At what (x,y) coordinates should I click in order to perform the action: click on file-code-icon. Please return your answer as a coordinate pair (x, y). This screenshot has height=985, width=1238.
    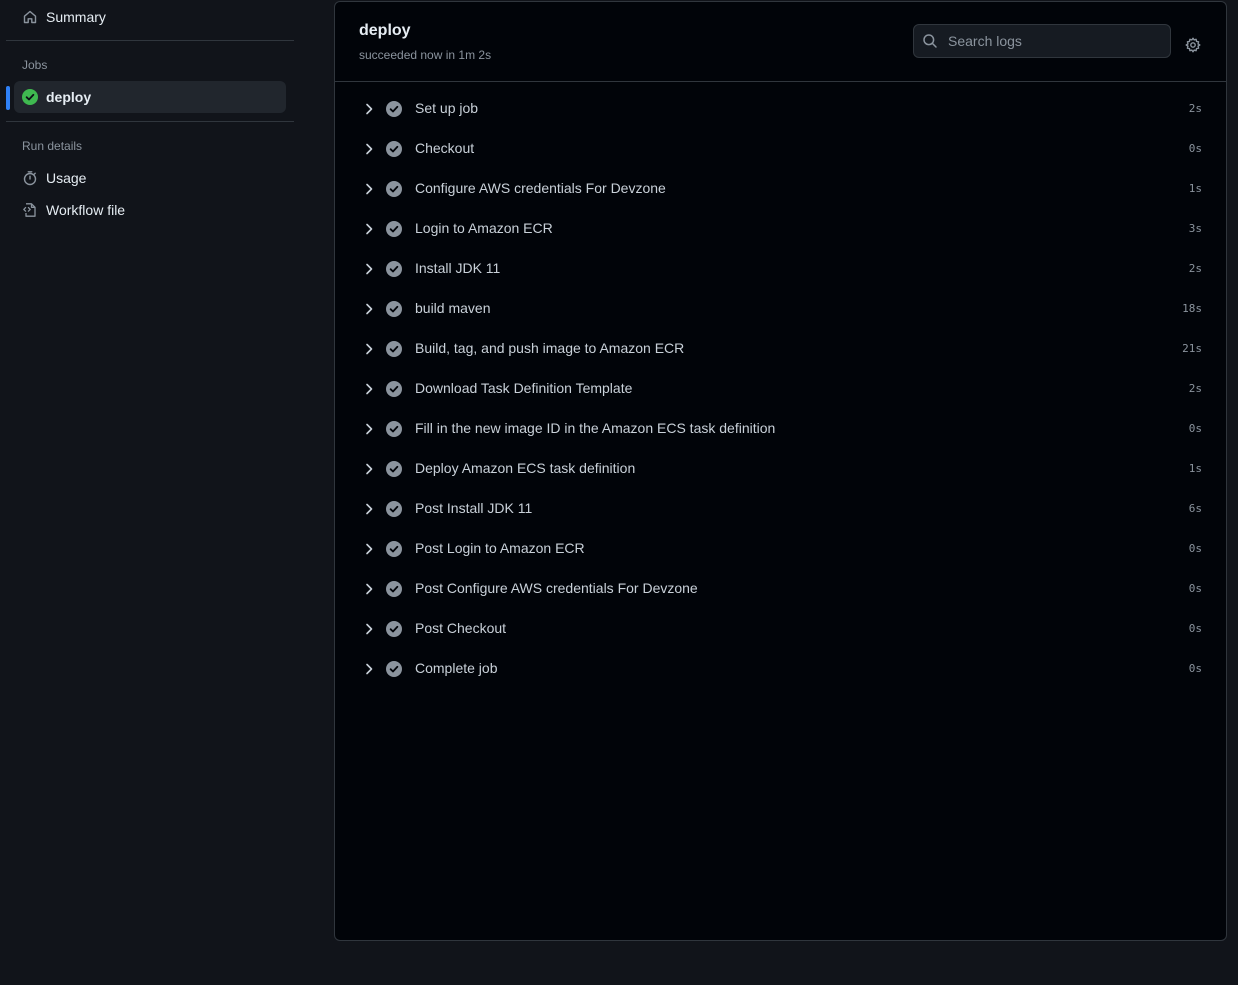
    Looking at the image, I should click on (30, 210).